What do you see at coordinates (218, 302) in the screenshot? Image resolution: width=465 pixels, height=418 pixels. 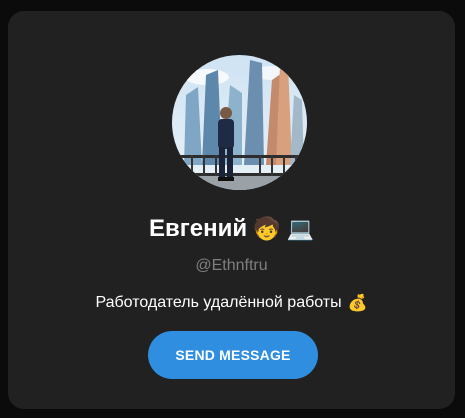 I see `bio-text: Работодатель удалённой работы` at bounding box center [218, 302].